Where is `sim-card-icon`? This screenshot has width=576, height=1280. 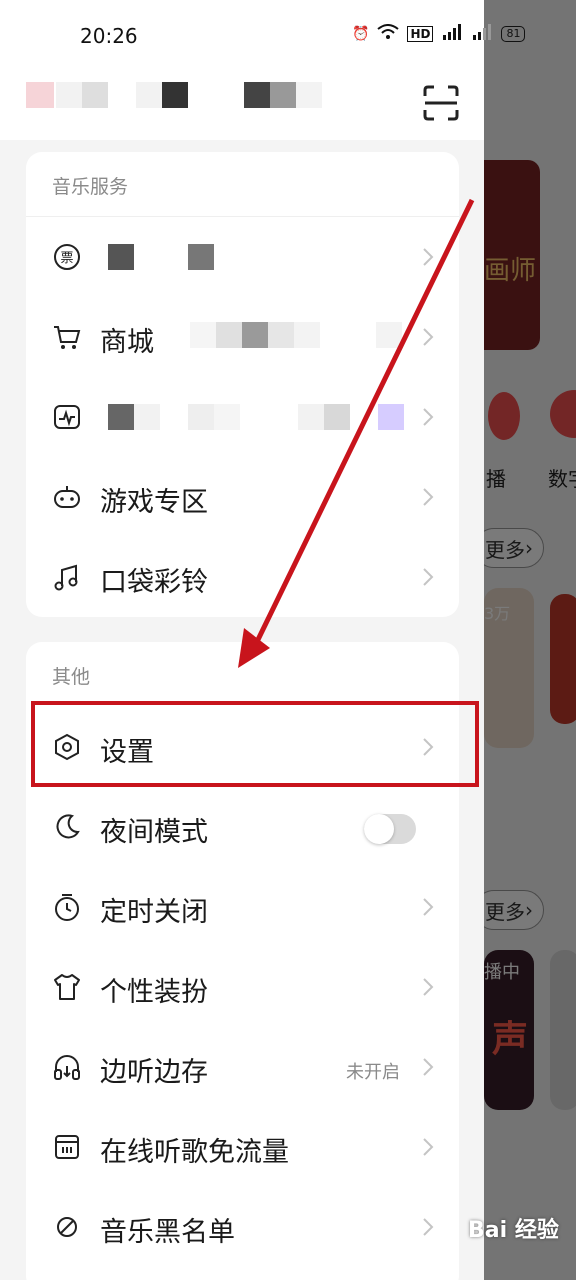
sim-card-icon is located at coordinates (67, 1147).